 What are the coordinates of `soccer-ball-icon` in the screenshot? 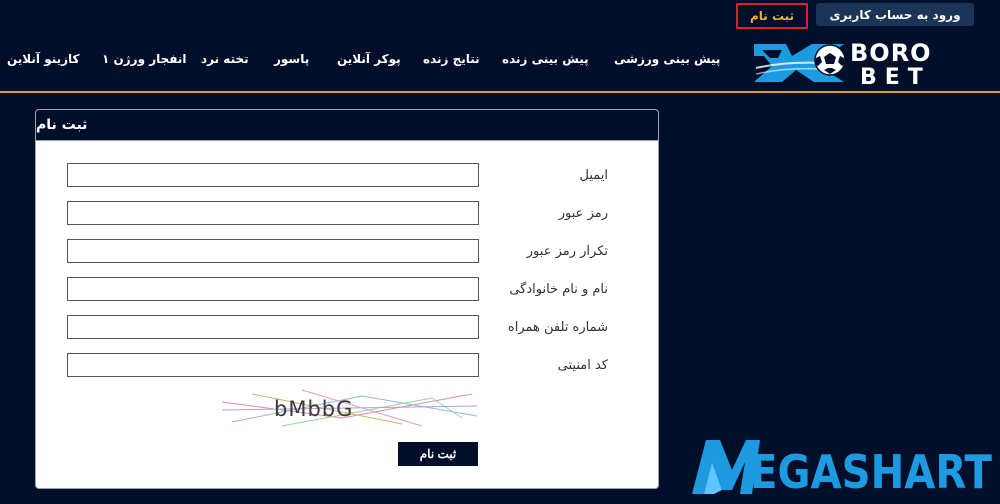 It's located at (830, 60).